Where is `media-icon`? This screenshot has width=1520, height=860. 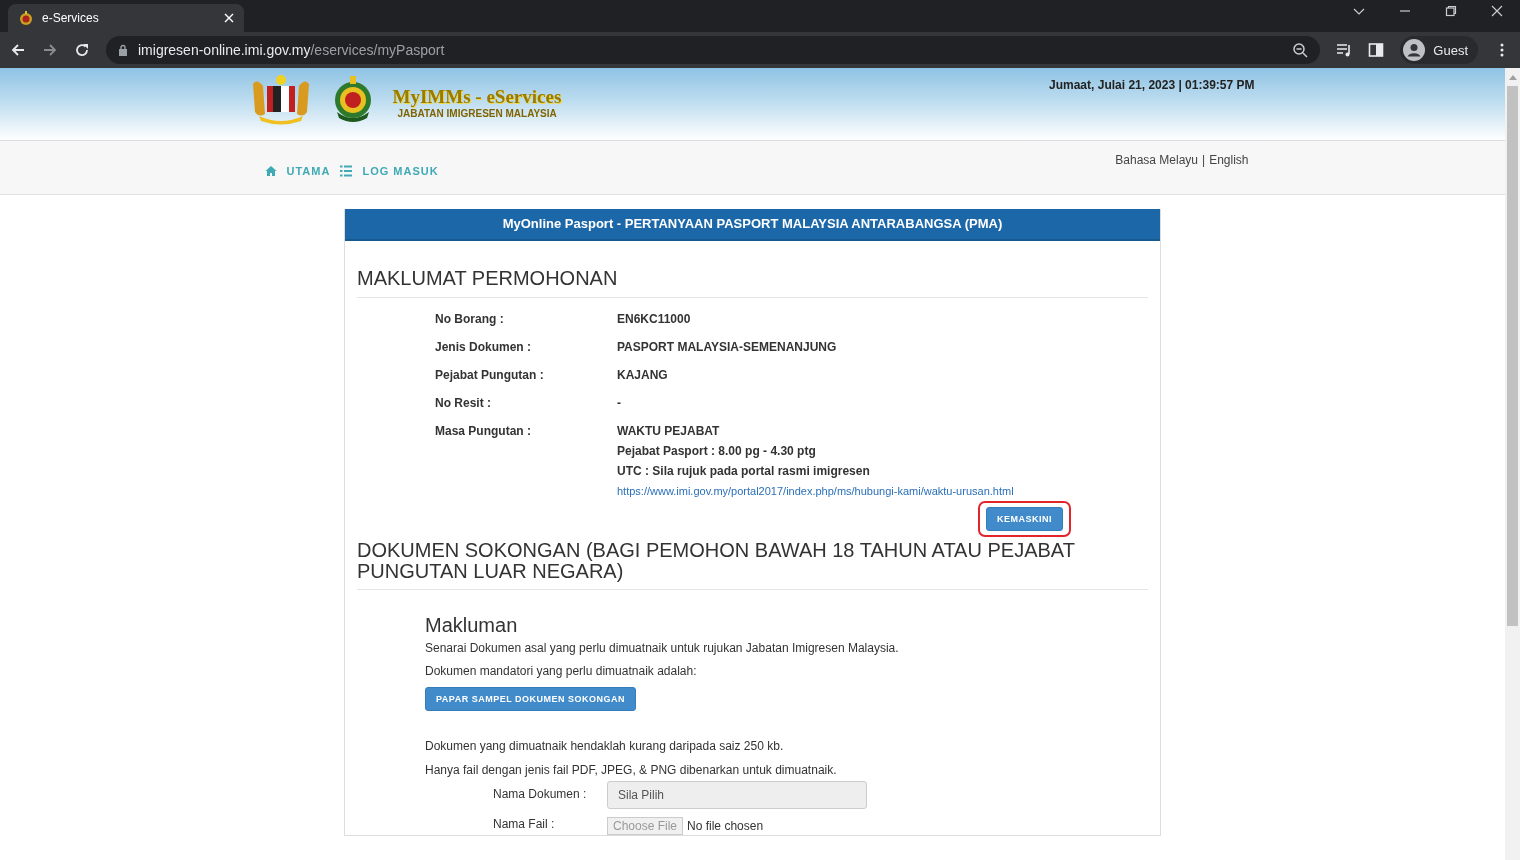 media-icon is located at coordinates (1344, 50).